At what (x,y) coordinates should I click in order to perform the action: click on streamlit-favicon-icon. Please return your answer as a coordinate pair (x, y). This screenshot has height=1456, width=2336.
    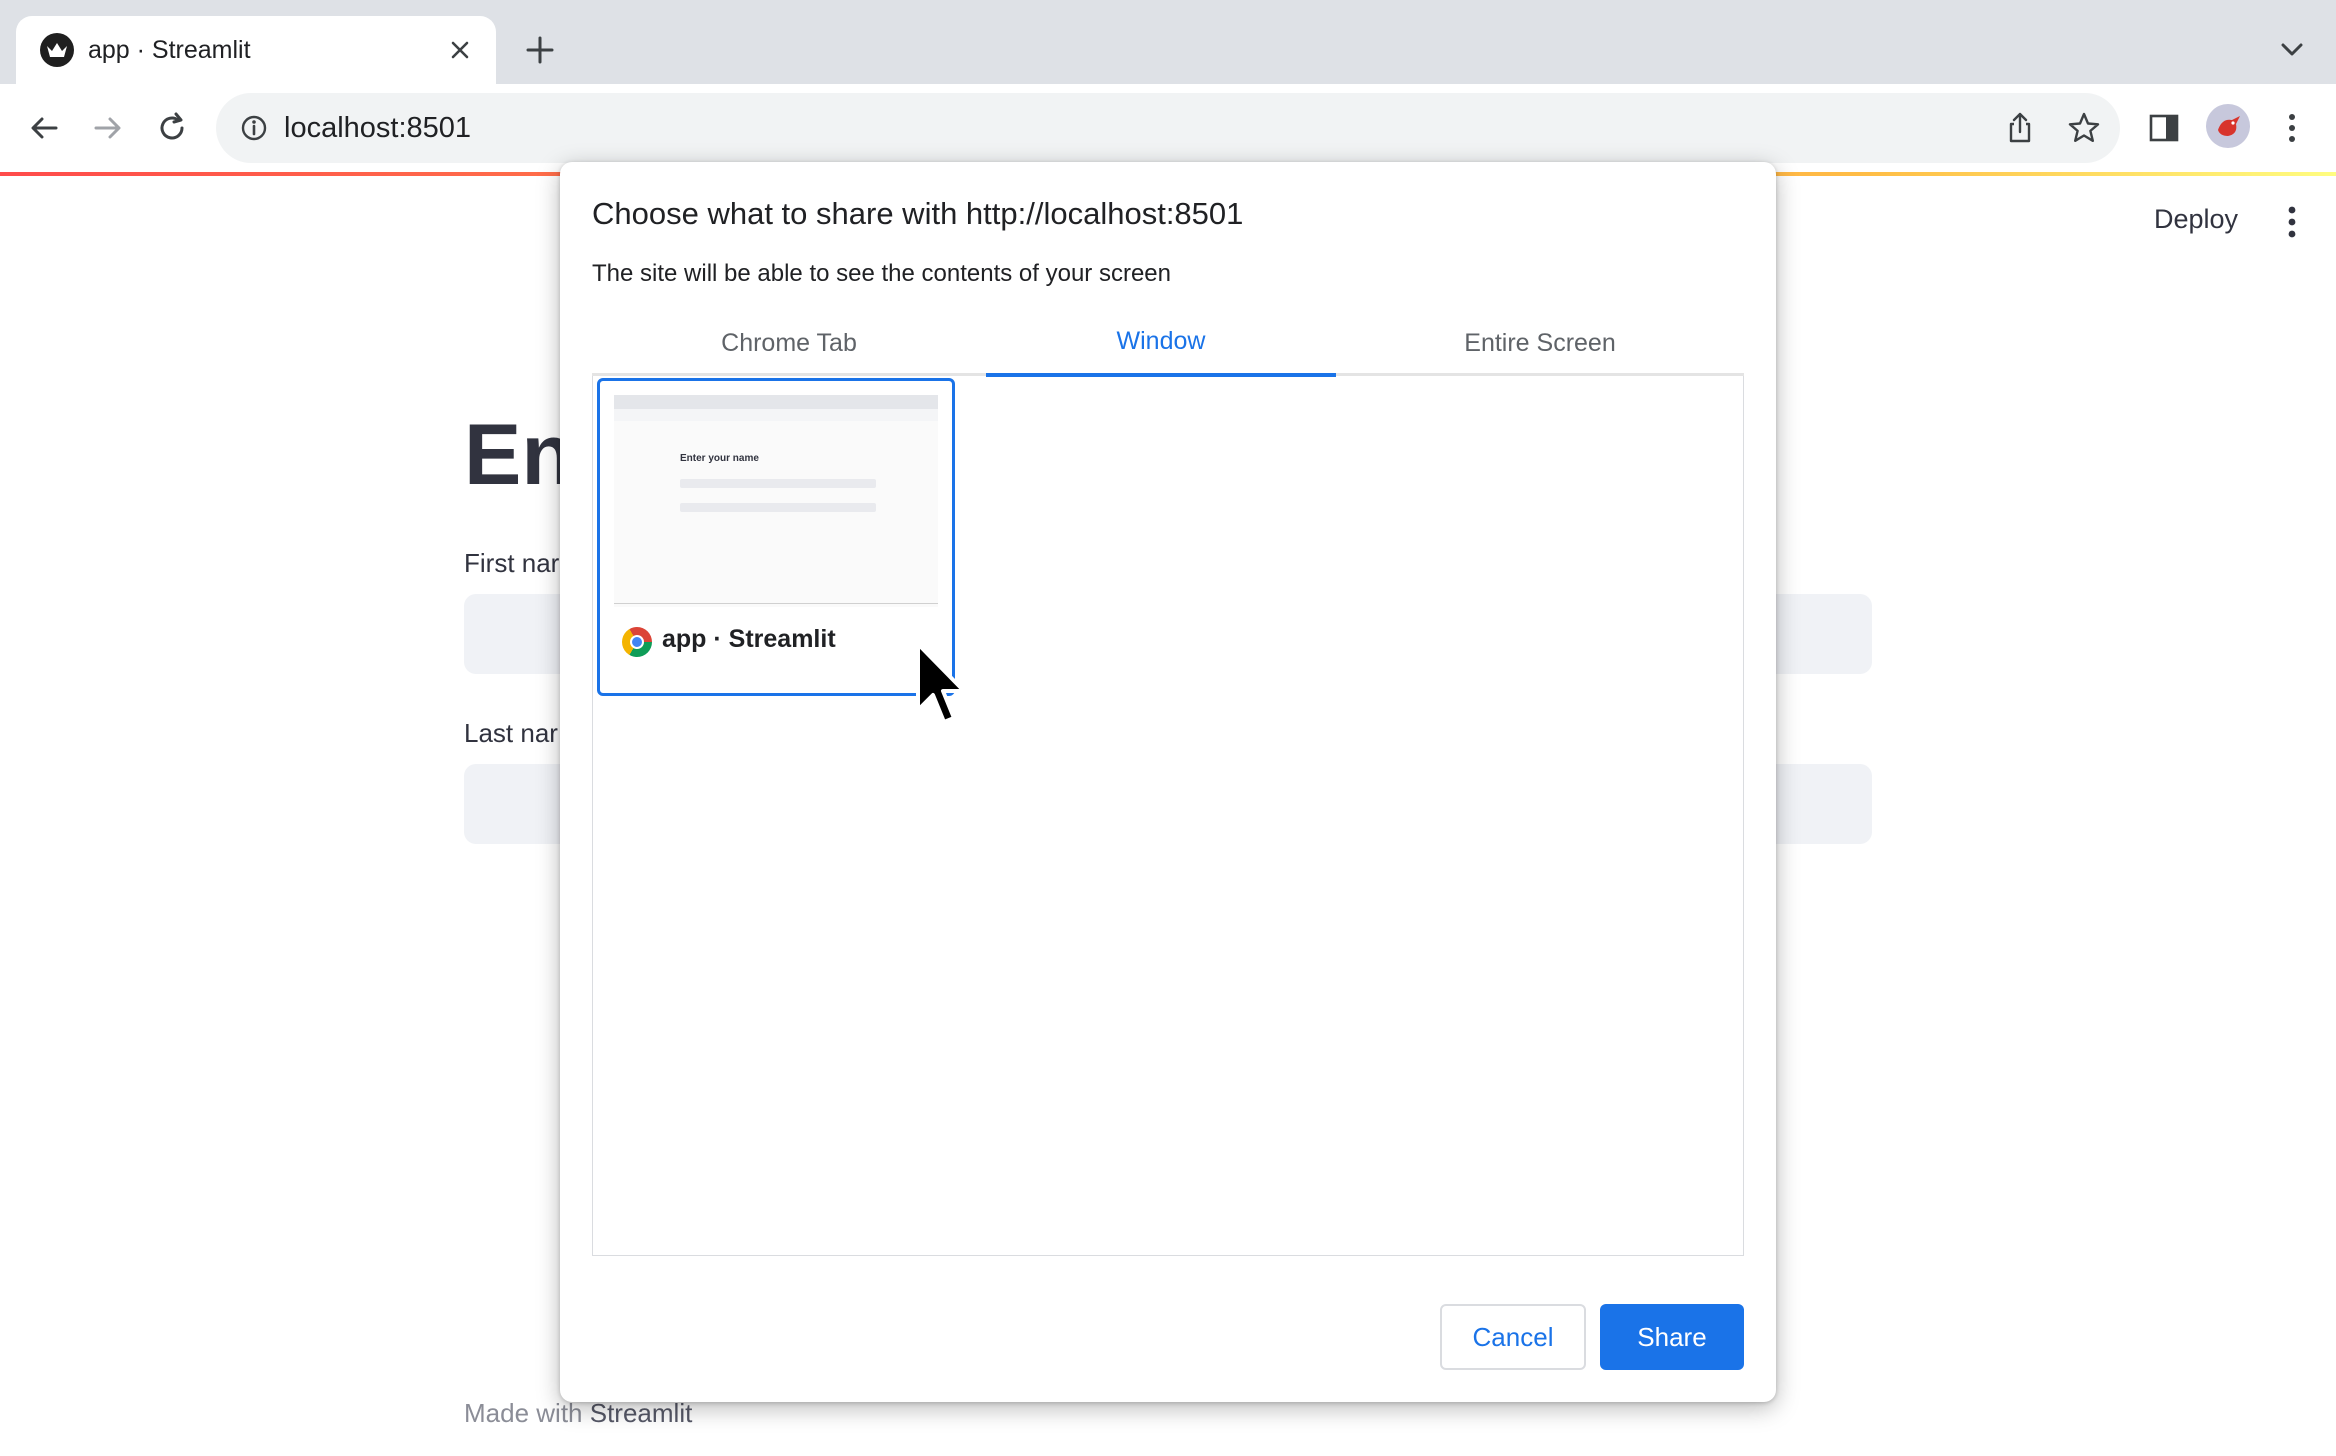
    Looking at the image, I should click on (57, 50).